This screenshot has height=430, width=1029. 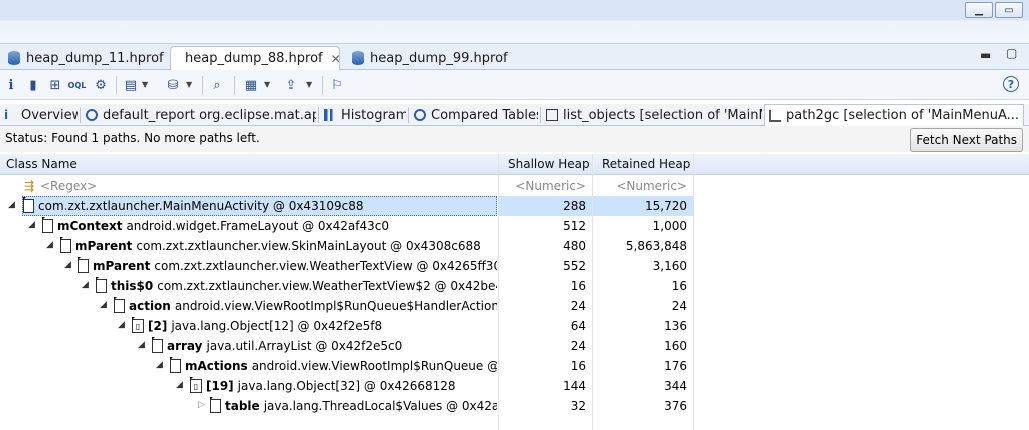 What do you see at coordinates (578, 346) in the screenshot?
I see `shallow-heap-cell: 24` at bounding box center [578, 346].